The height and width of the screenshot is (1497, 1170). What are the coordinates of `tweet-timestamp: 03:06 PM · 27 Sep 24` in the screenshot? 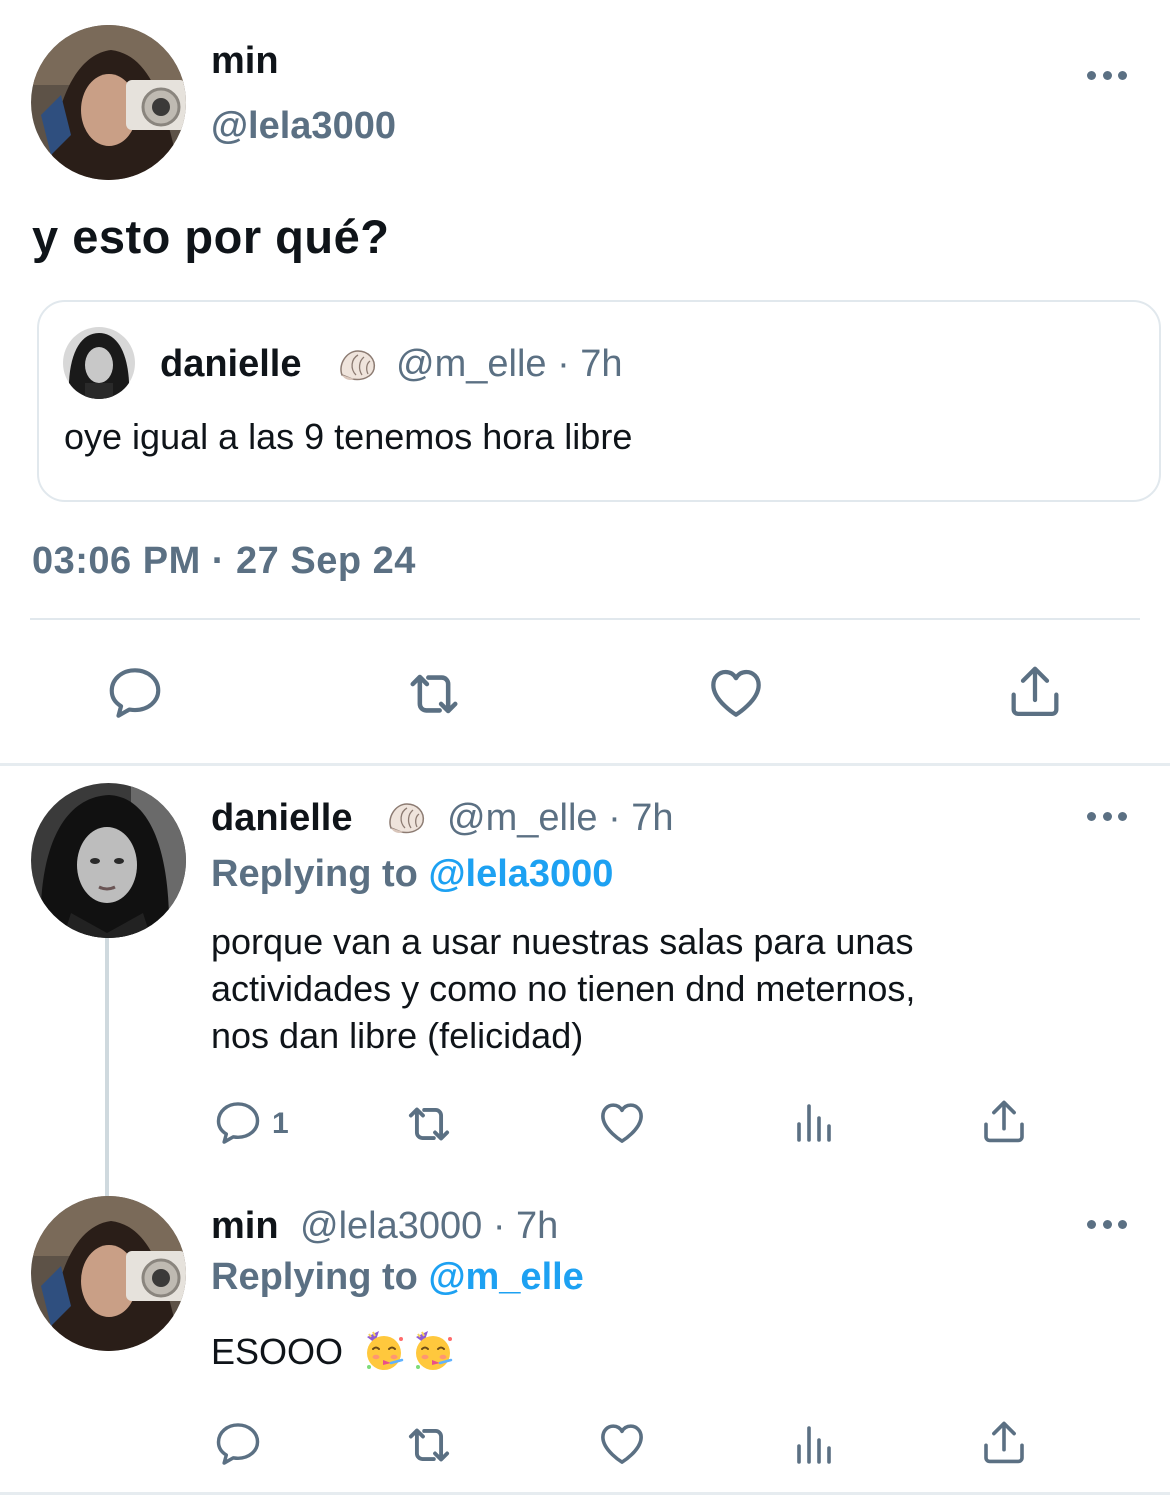 It's located at (224, 561).